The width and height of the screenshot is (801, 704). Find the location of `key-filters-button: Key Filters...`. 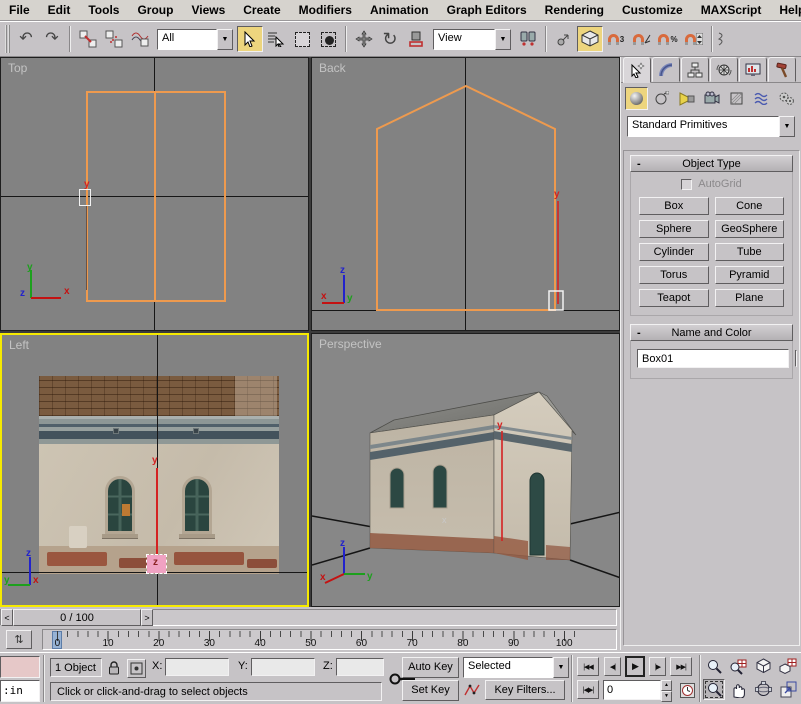

key-filters-button: Key Filters... is located at coordinates (525, 690).